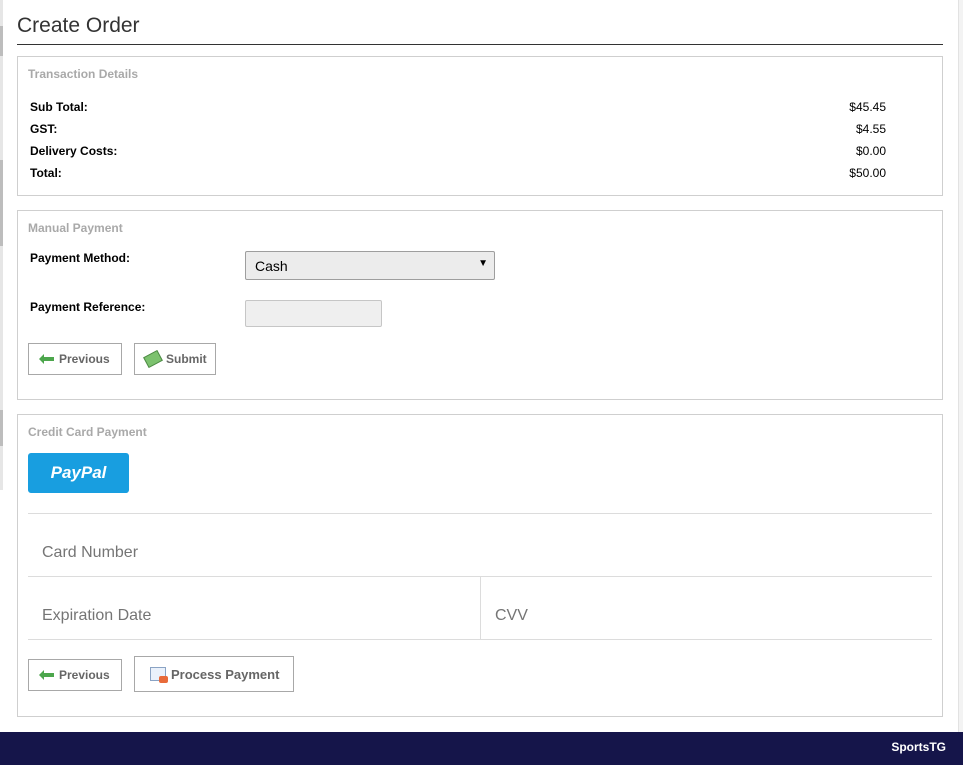 The height and width of the screenshot is (765, 963). I want to click on process-payment-button: Process Payment, so click(214, 674).